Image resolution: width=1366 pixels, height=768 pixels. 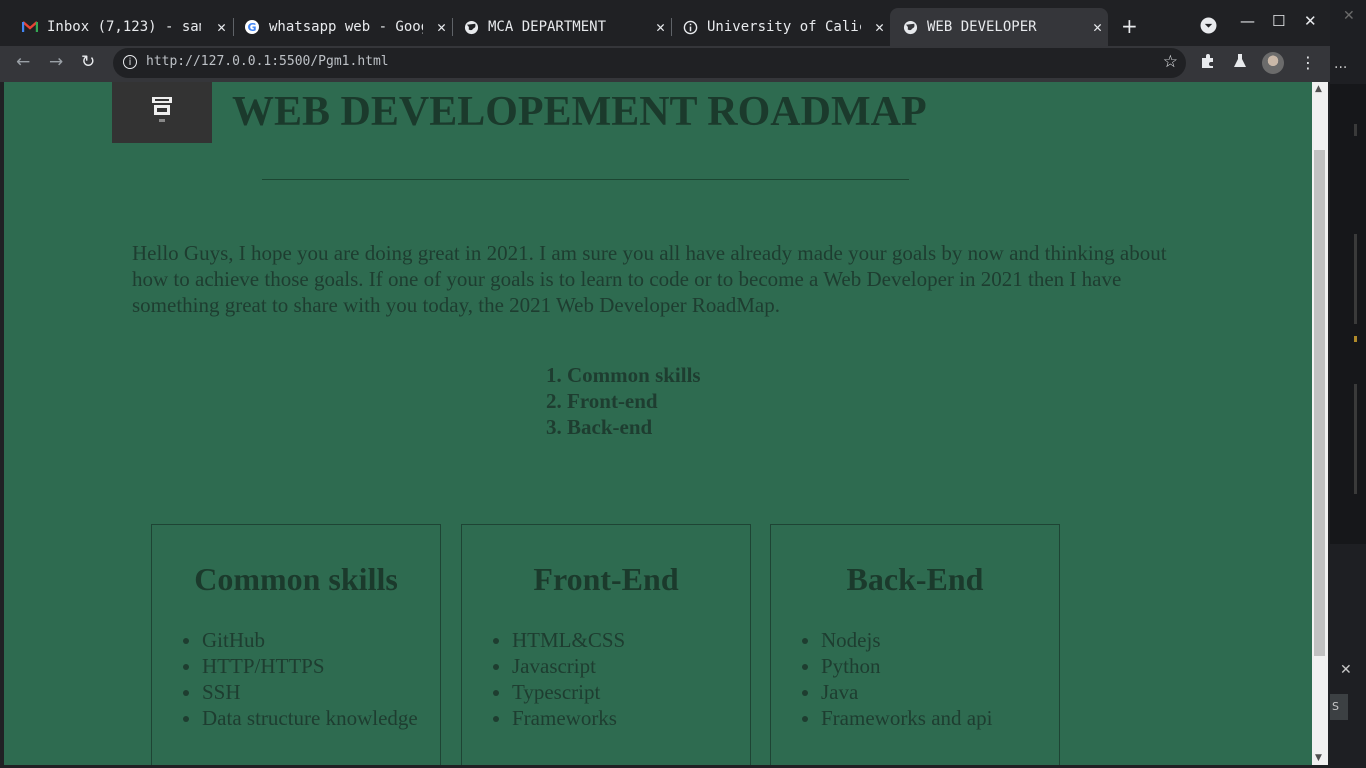 What do you see at coordinates (1310, 21) in the screenshot?
I see `close-window-icon: ✕` at bounding box center [1310, 21].